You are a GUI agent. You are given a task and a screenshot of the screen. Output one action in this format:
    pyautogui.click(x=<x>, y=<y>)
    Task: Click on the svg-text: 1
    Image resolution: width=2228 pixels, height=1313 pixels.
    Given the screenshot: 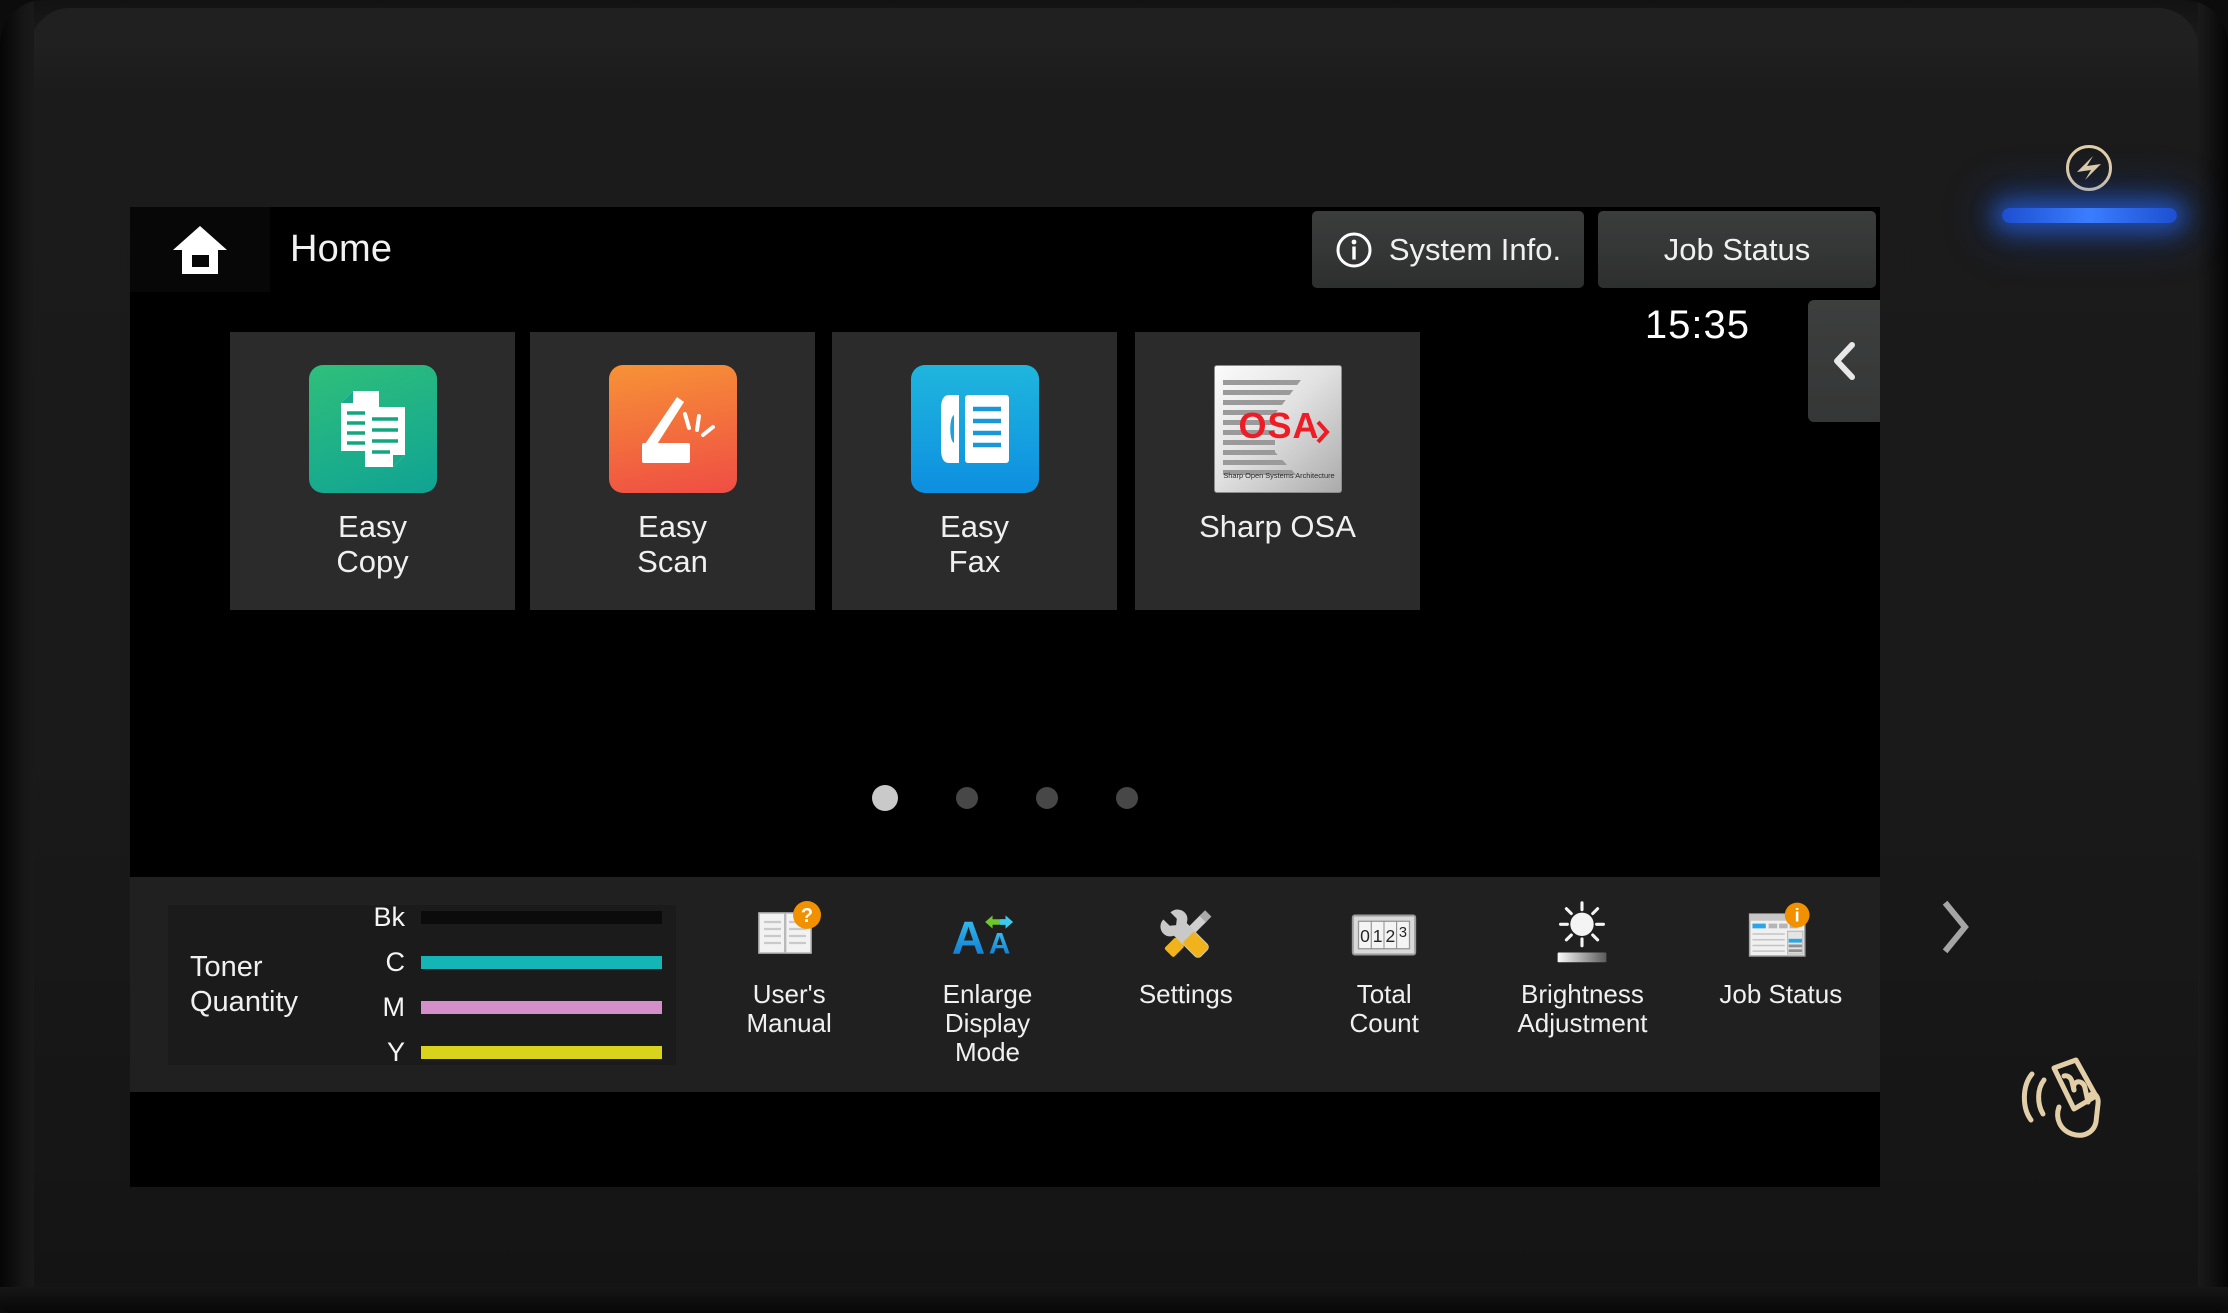 What is the action you would take?
    pyautogui.click(x=1378, y=936)
    